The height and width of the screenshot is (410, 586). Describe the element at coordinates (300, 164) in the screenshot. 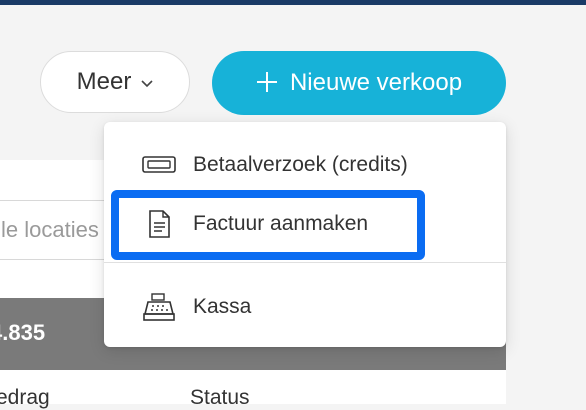

I see `menu-item-label: Betaalverzoek (credits)` at that location.